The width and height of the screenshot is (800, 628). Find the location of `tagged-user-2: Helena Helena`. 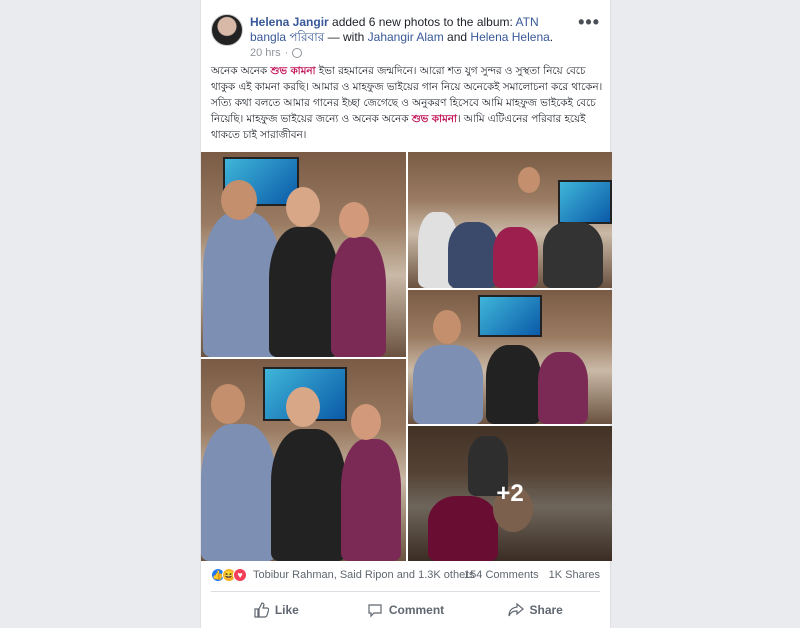

tagged-user-2: Helena Helena is located at coordinates (509, 37).